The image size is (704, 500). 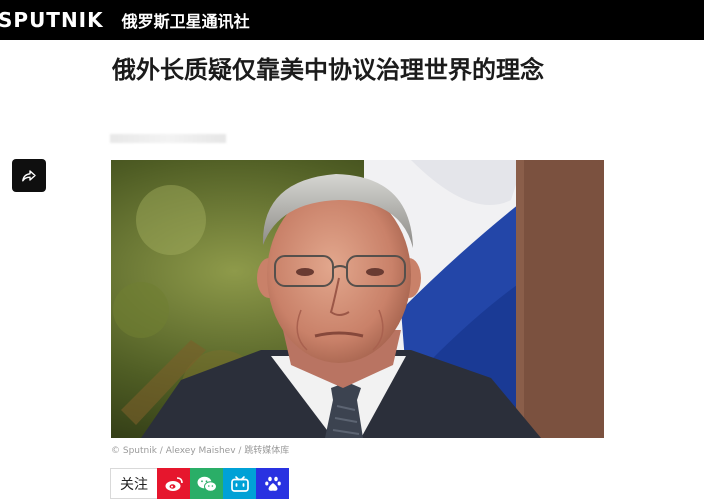 I want to click on share-icon, so click(x=29, y=175).